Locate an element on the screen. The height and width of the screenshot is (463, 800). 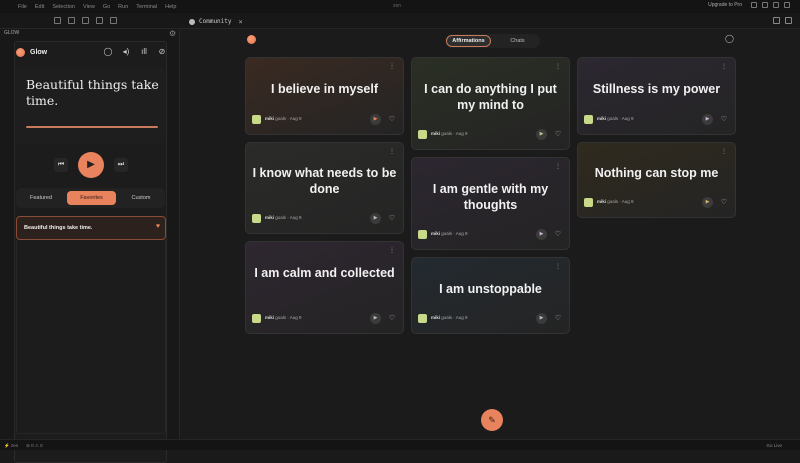
search-icon is located at coordinates (71, 20).